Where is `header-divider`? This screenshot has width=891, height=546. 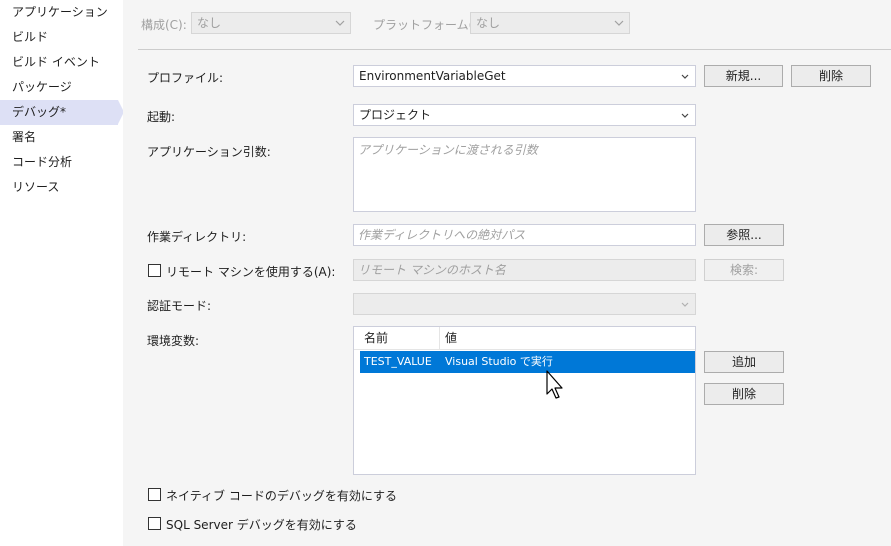 header-divider is located at coordinates (514, 49).